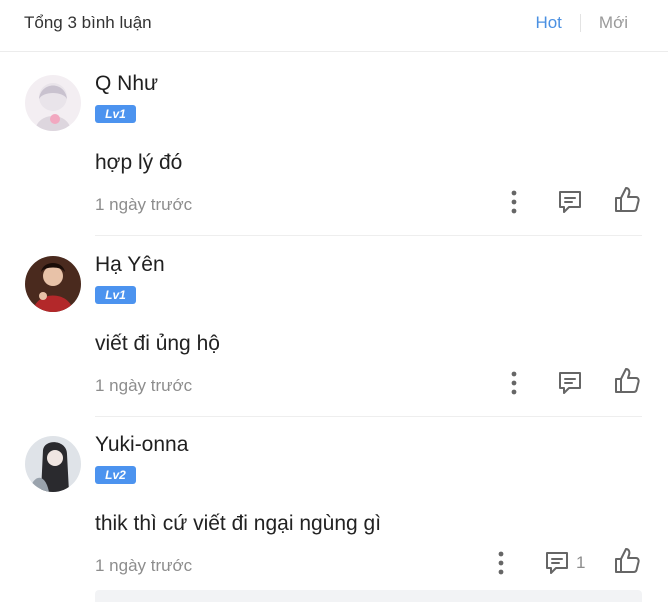 The image size is (668, 602). Describe the element at coordinates (368, 596) in the screenshot. I see `reply-preview-box` at that location.